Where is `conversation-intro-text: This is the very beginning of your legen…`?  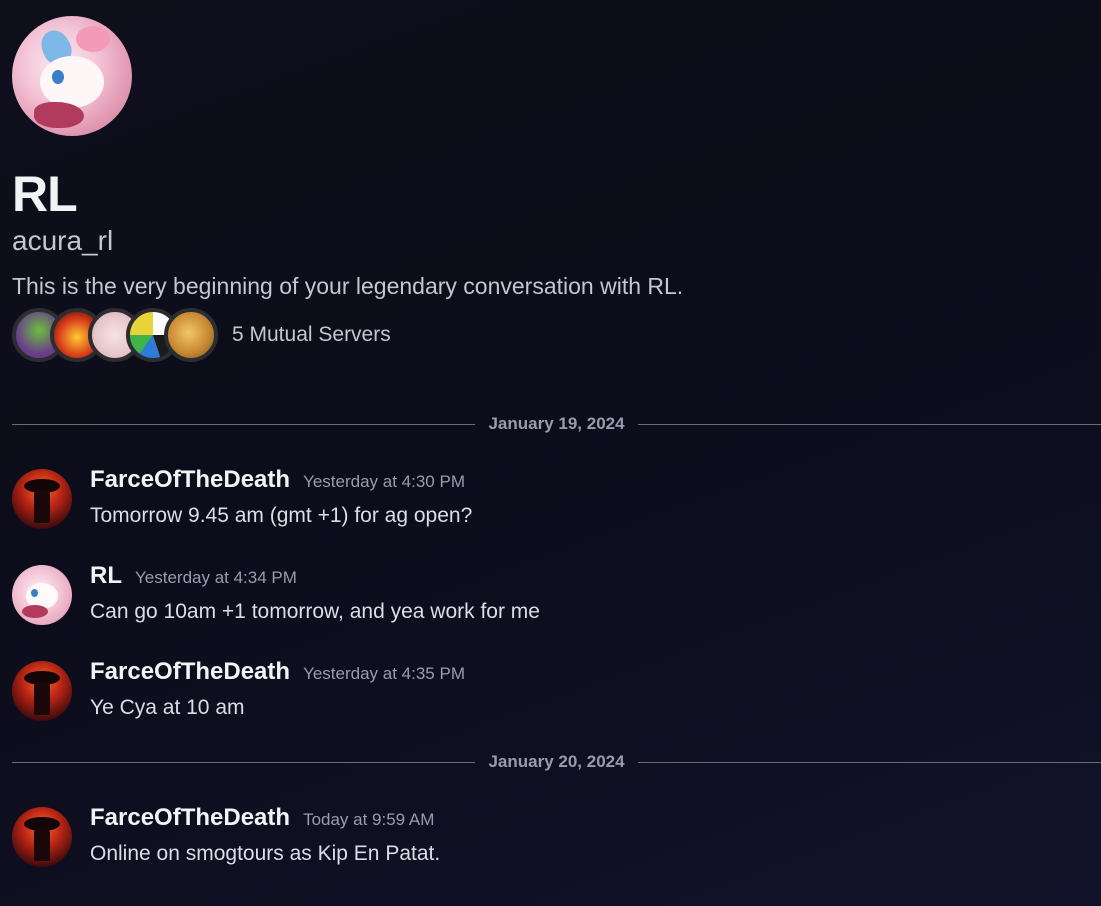 conversation-intro-text: This is the very beginning of your legen… is located at coordinates (348, 286).